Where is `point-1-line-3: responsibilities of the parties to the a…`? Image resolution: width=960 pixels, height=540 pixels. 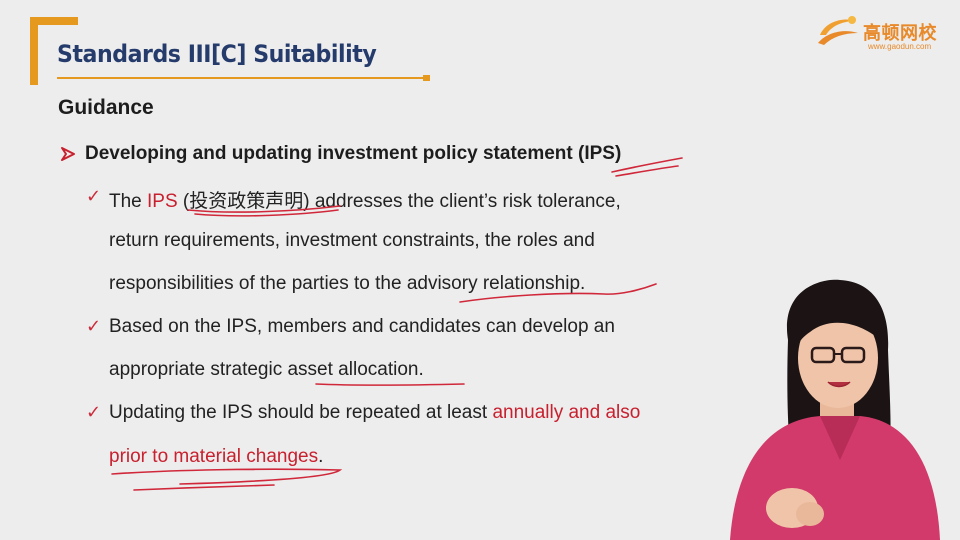 point-1-line-3: responsibilities of the parties to the a… is located at coordinates (347, 283).